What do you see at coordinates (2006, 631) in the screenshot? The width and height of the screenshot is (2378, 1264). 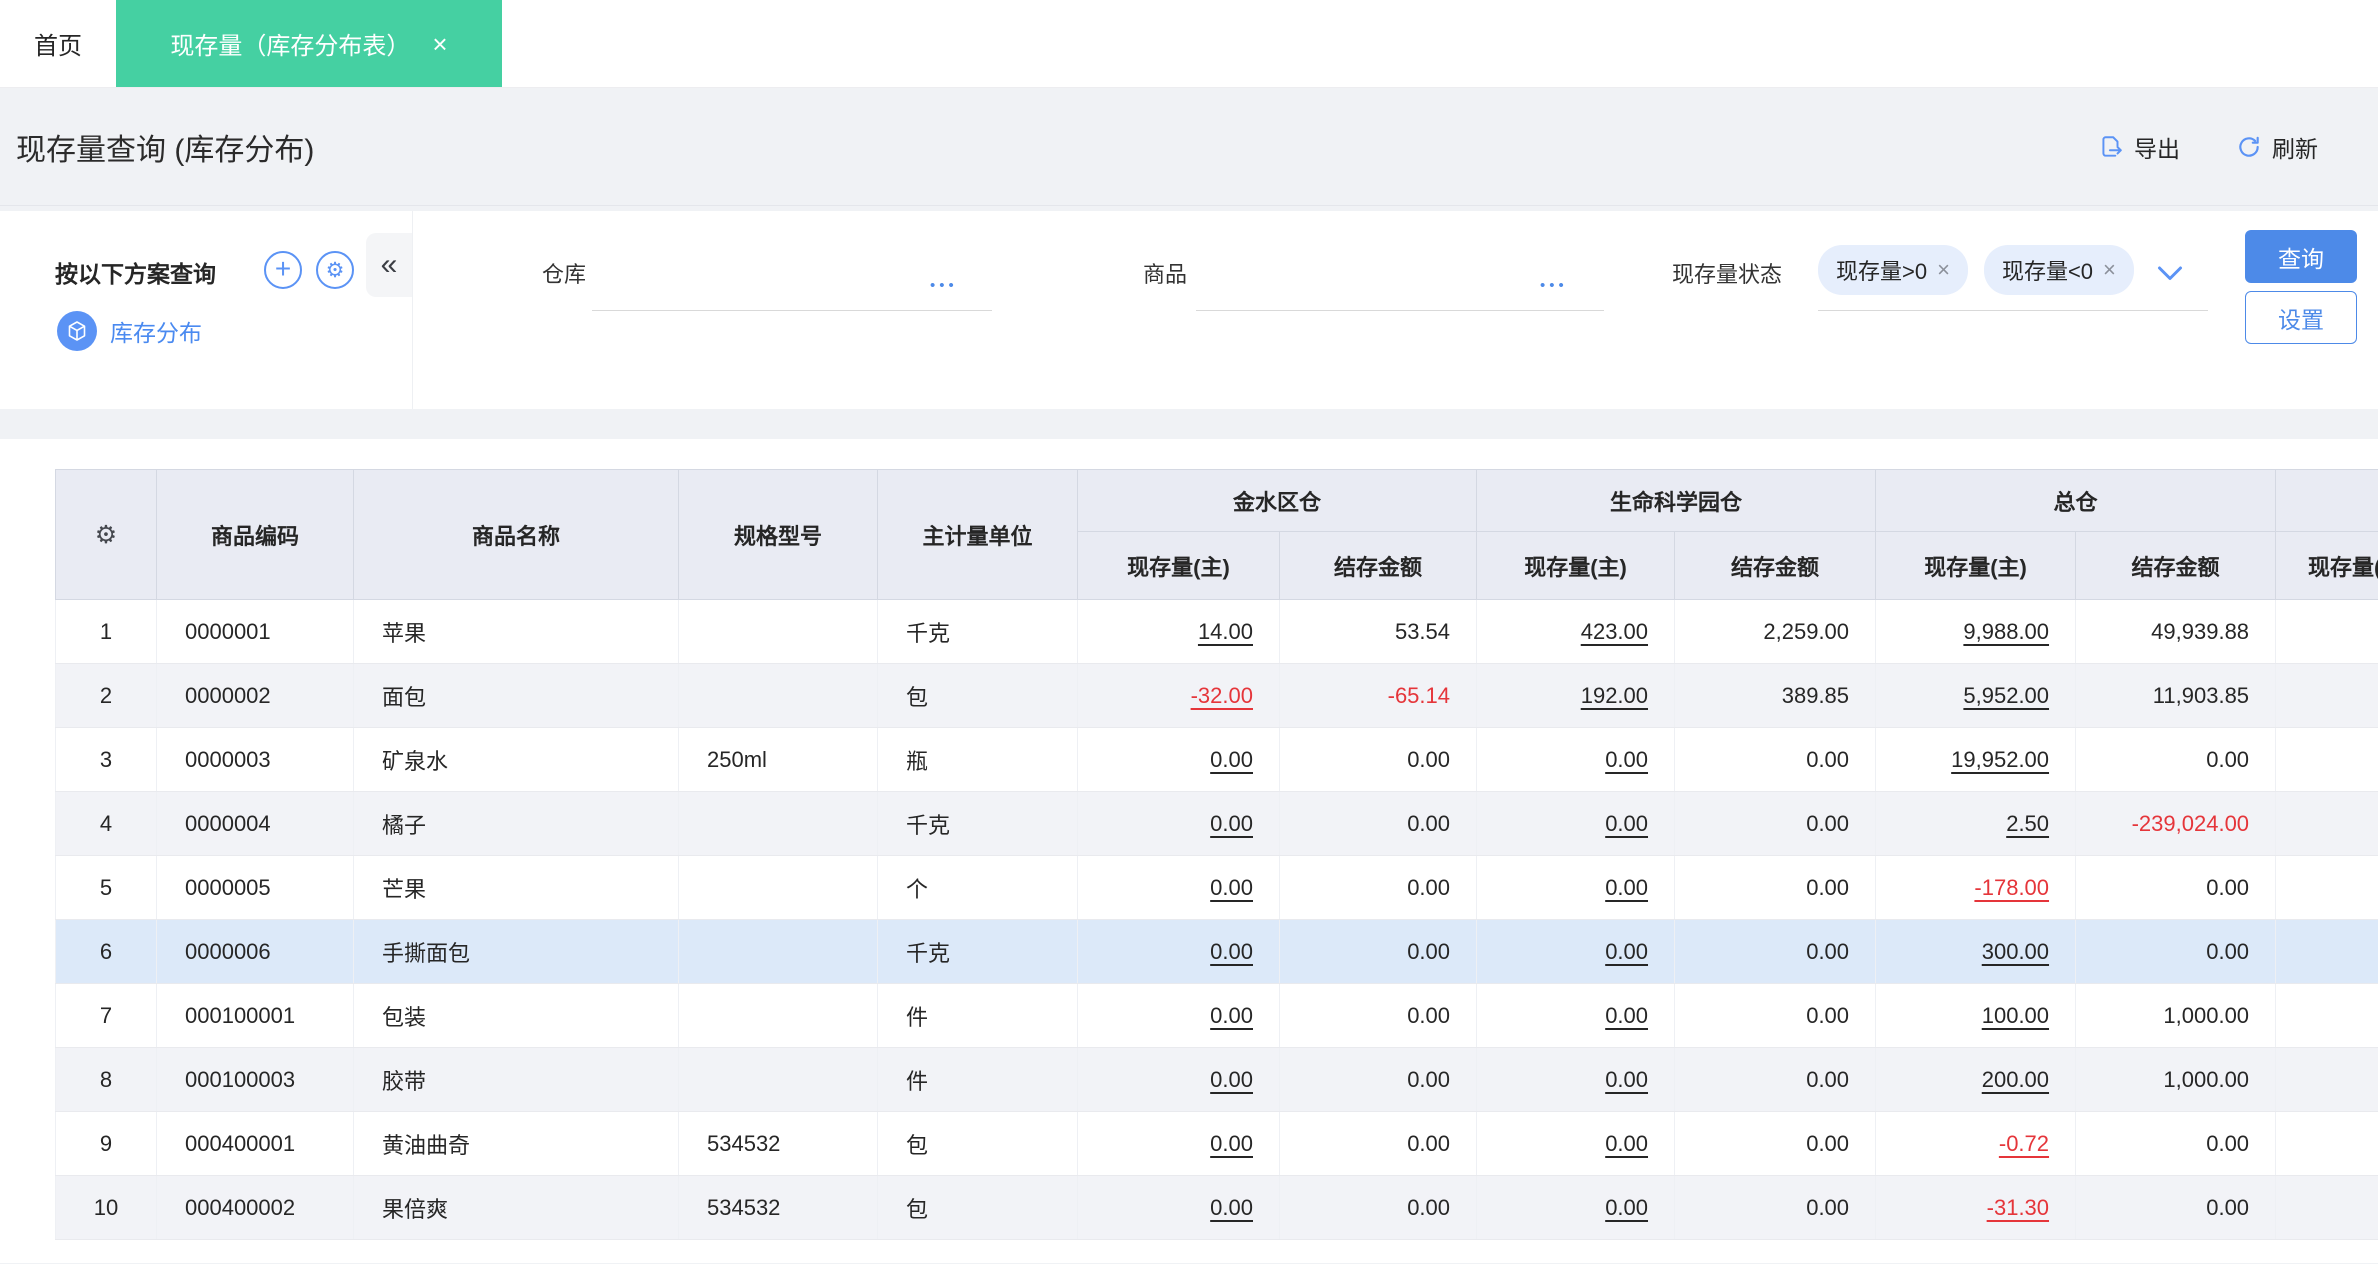 I see `qty-link: 9,988.00` at bounding box center [2006, 631].